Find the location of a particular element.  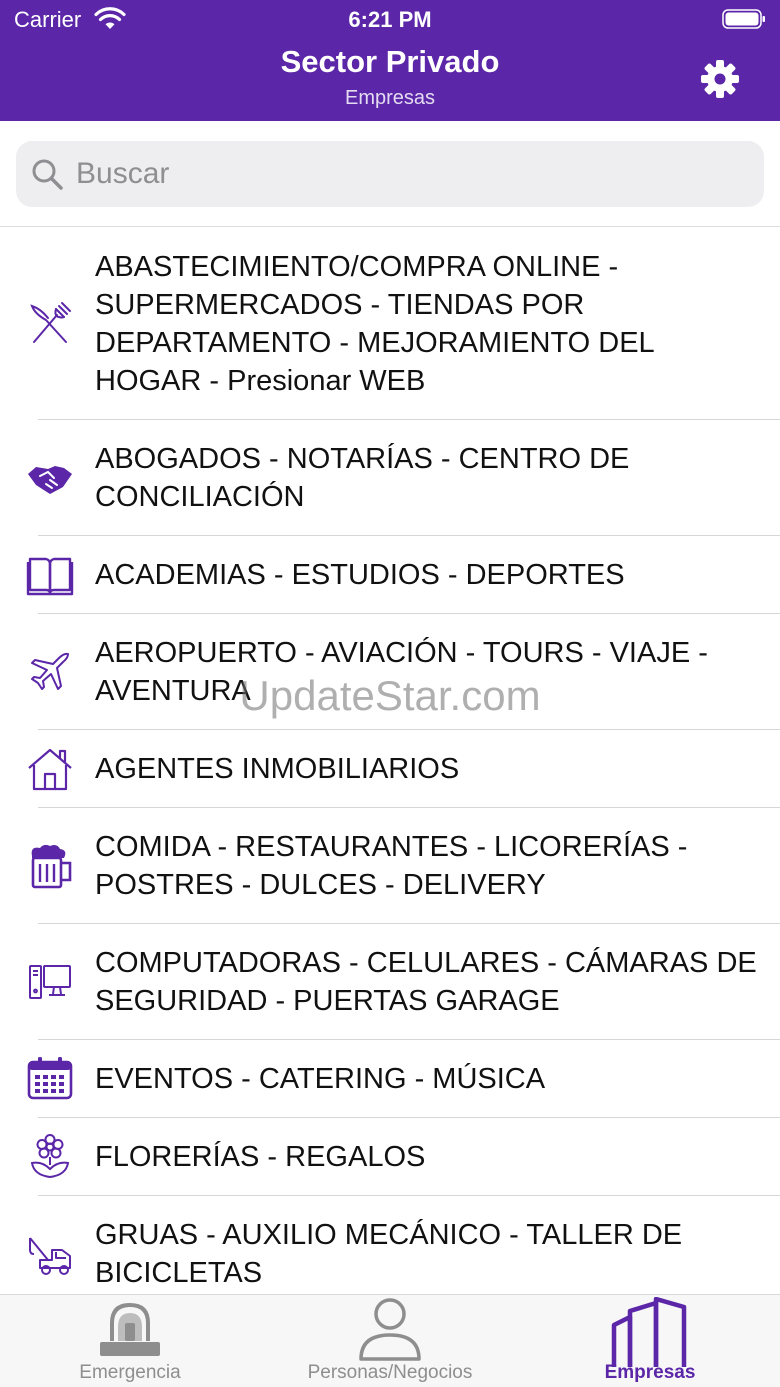

tab-bar: Emergencia Personas/Negocios Empresas is located at coordinates (390, 1340).